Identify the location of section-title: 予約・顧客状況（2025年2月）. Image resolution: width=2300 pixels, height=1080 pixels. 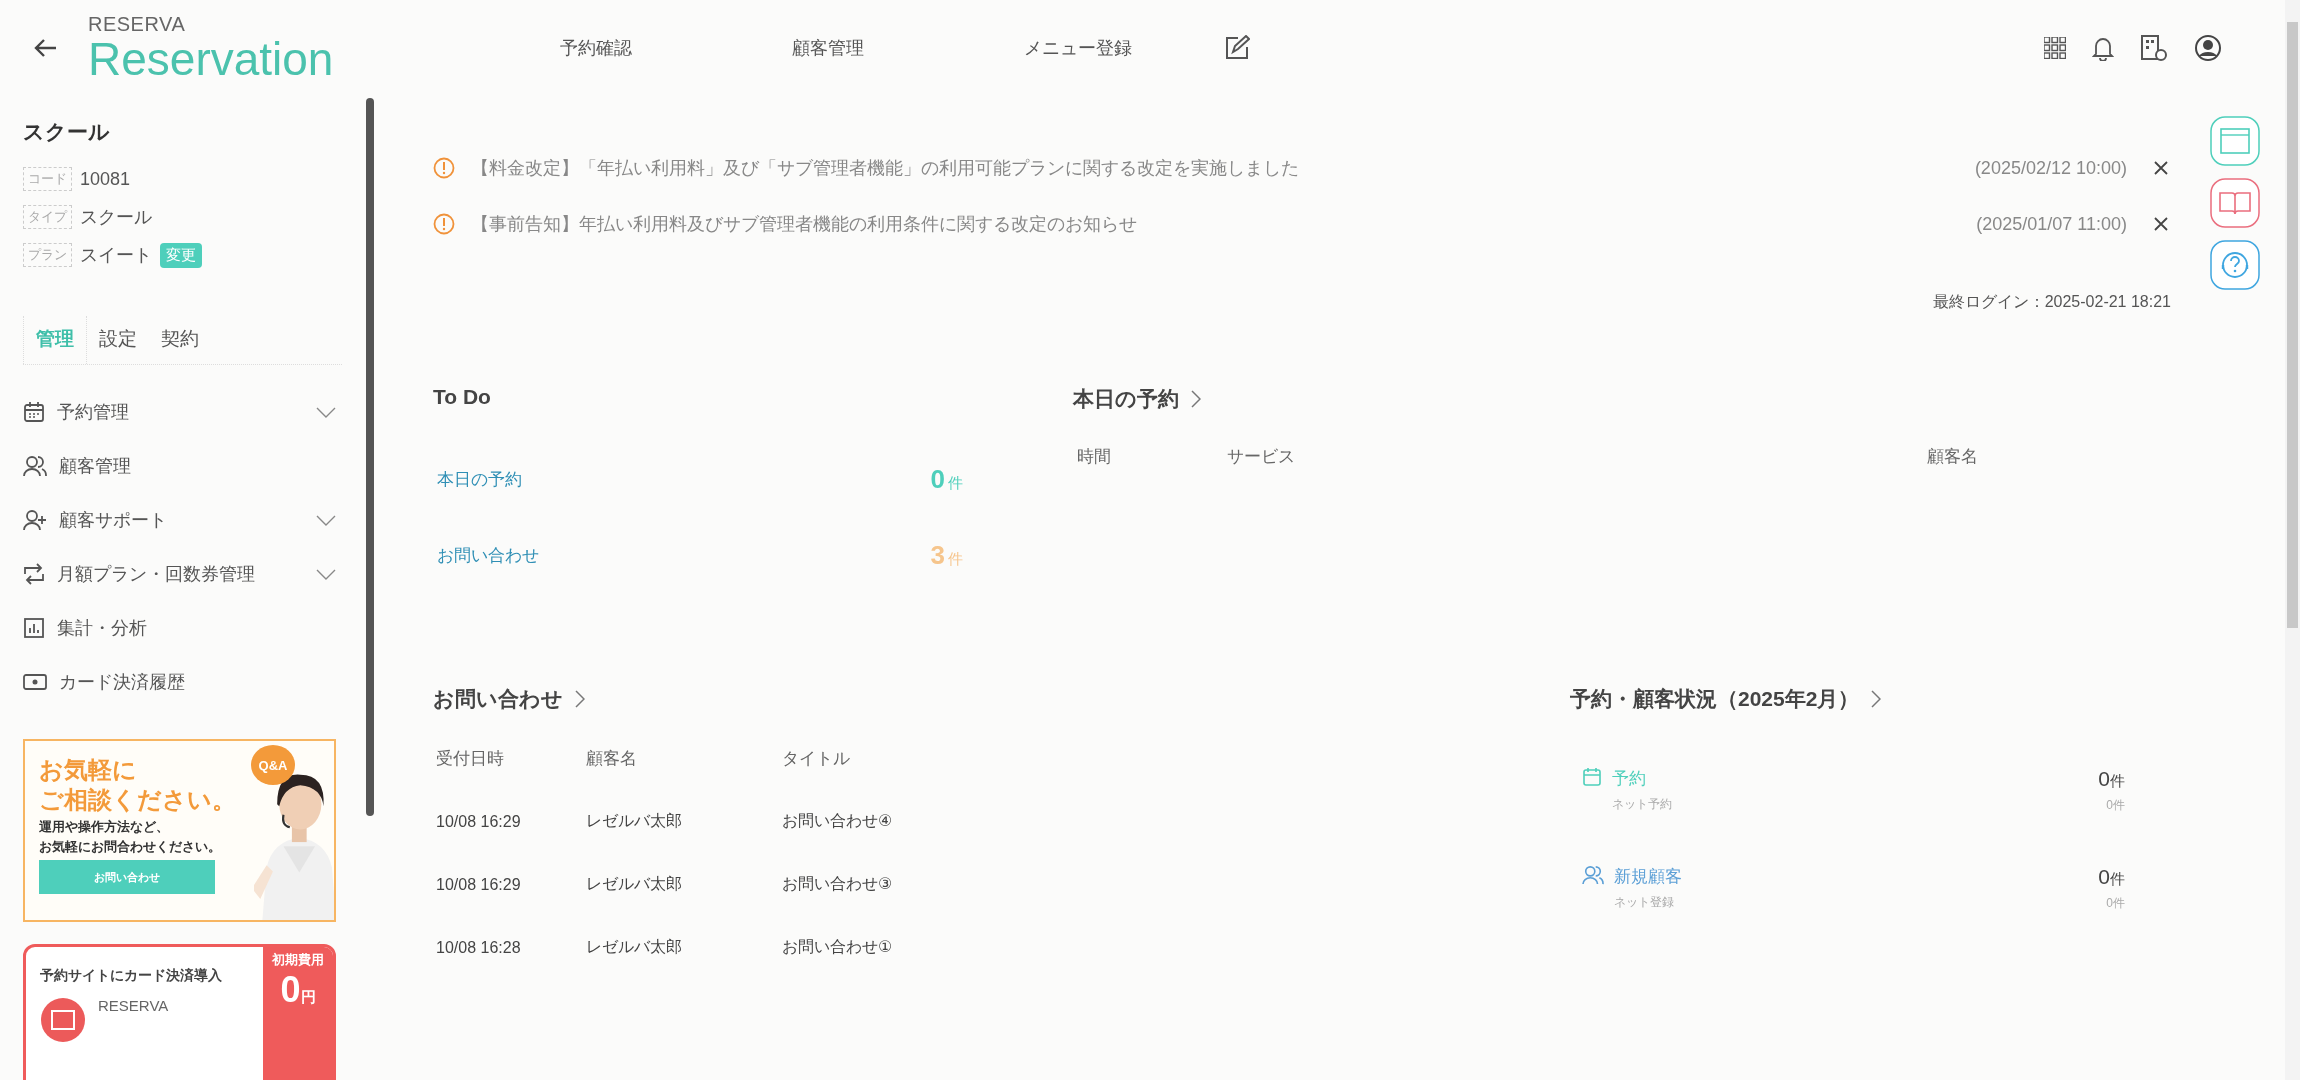
(1715, 699).